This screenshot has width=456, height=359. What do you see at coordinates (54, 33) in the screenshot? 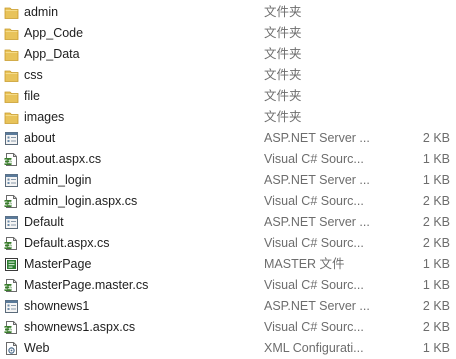
I see `file-name: App_Code` at bounding box center [54, 33].